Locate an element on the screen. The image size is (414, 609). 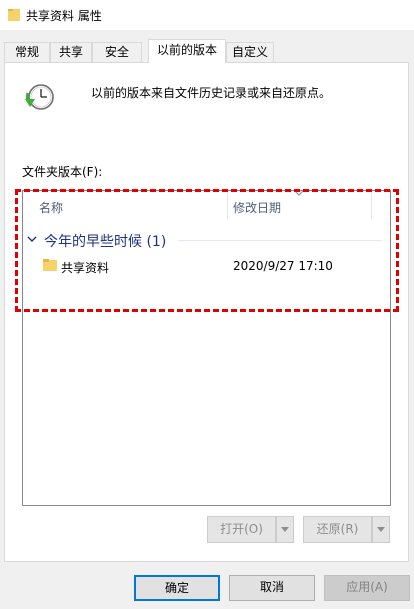
apply-button: 应用(A) is located at coordinates (367, 588).